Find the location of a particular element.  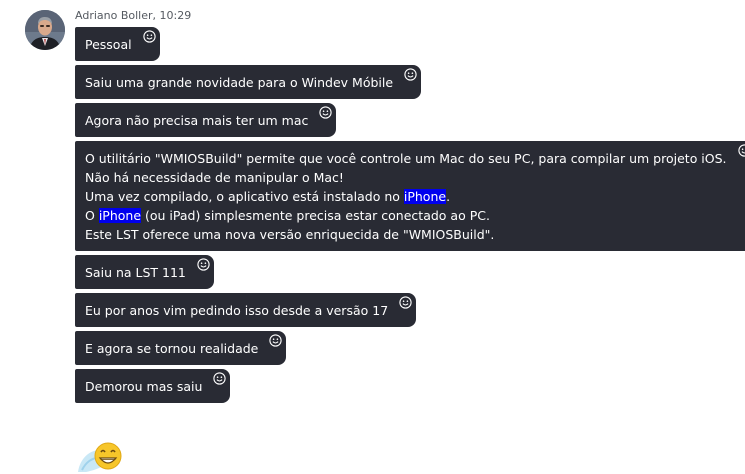

message-bubble: Demorou mas saiu is located at coordinates (153, 386).